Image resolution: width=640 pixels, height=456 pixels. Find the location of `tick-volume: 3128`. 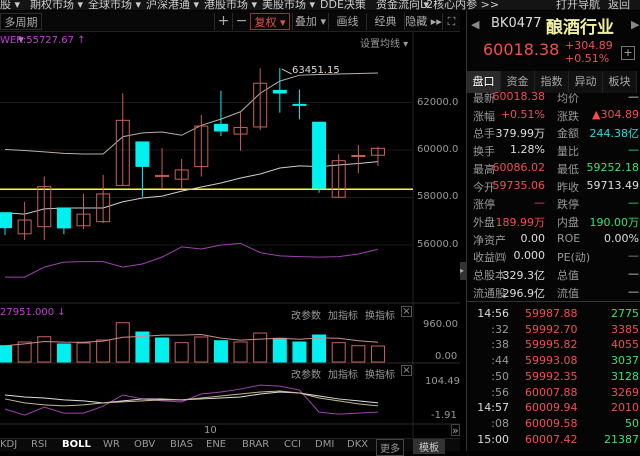

tick-volume: 3128 is located at coordinates (625, 376).